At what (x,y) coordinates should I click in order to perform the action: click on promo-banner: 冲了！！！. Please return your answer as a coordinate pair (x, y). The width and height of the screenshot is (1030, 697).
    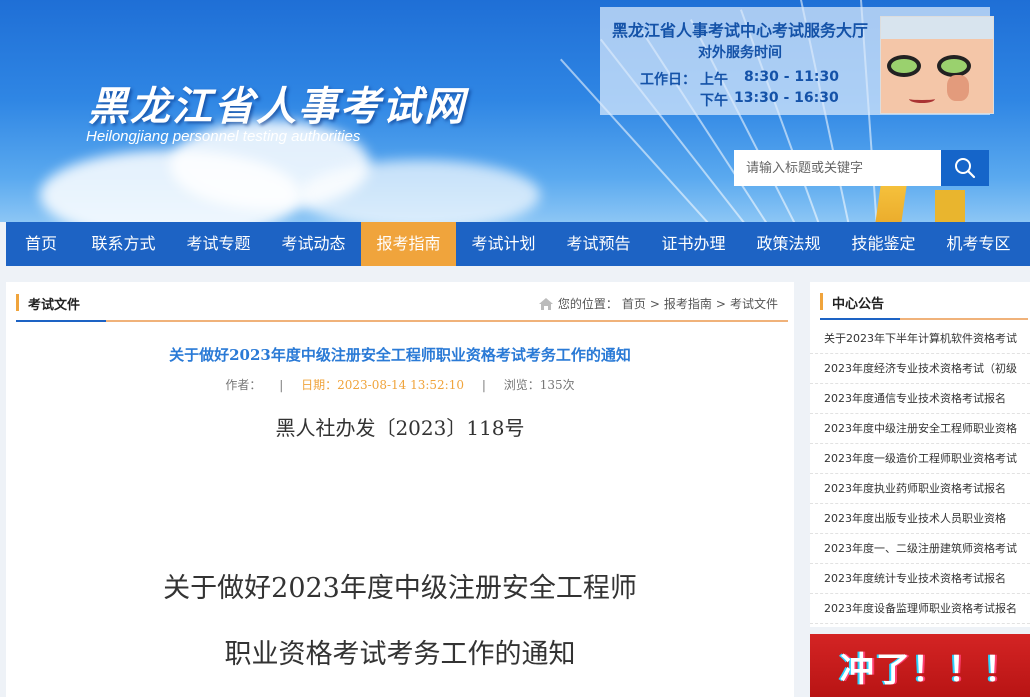
    Looking at the image, I should click on (920, 665).